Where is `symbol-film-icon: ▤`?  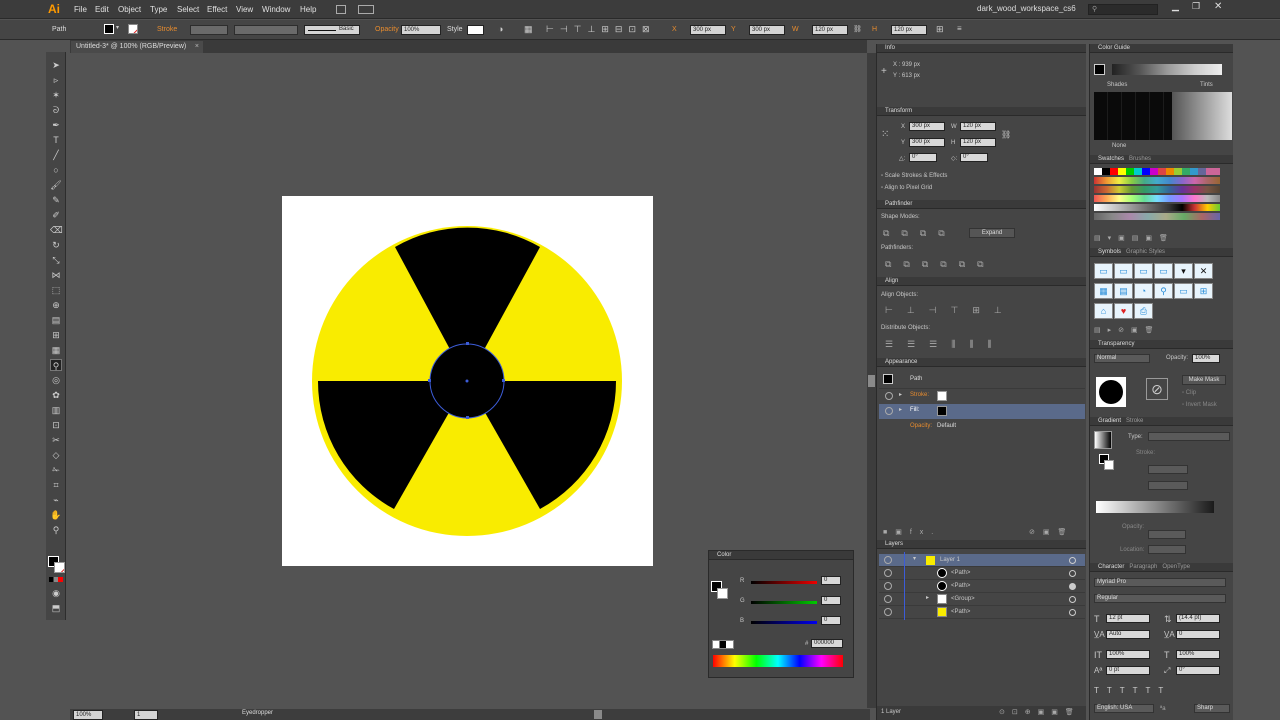 symbol-film-icon: ▤ is located at coordinates (1123, 291).